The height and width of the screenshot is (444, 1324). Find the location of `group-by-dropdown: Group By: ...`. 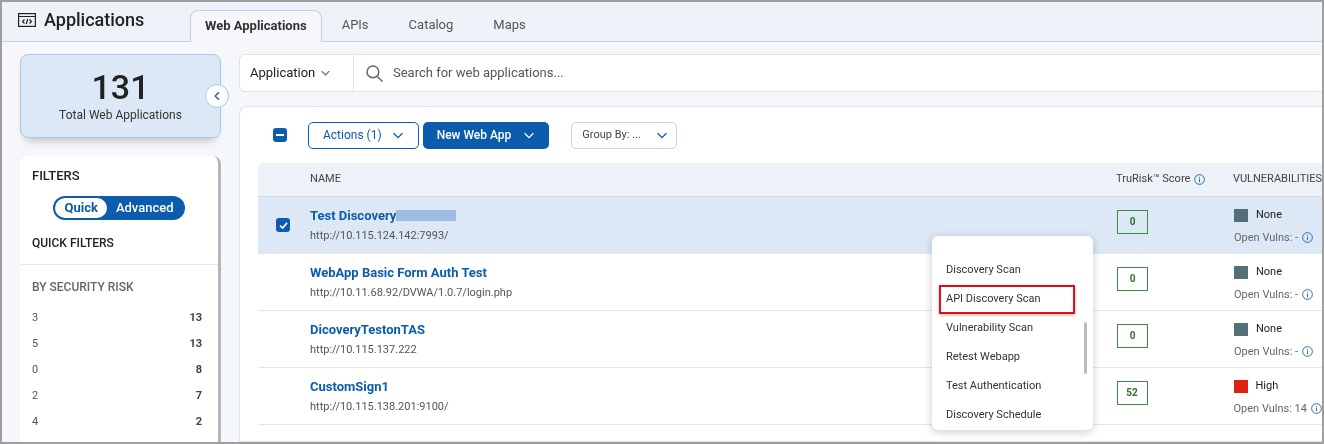

group-by-dropdown: Group By: ... is located at coordinates (624, 135).